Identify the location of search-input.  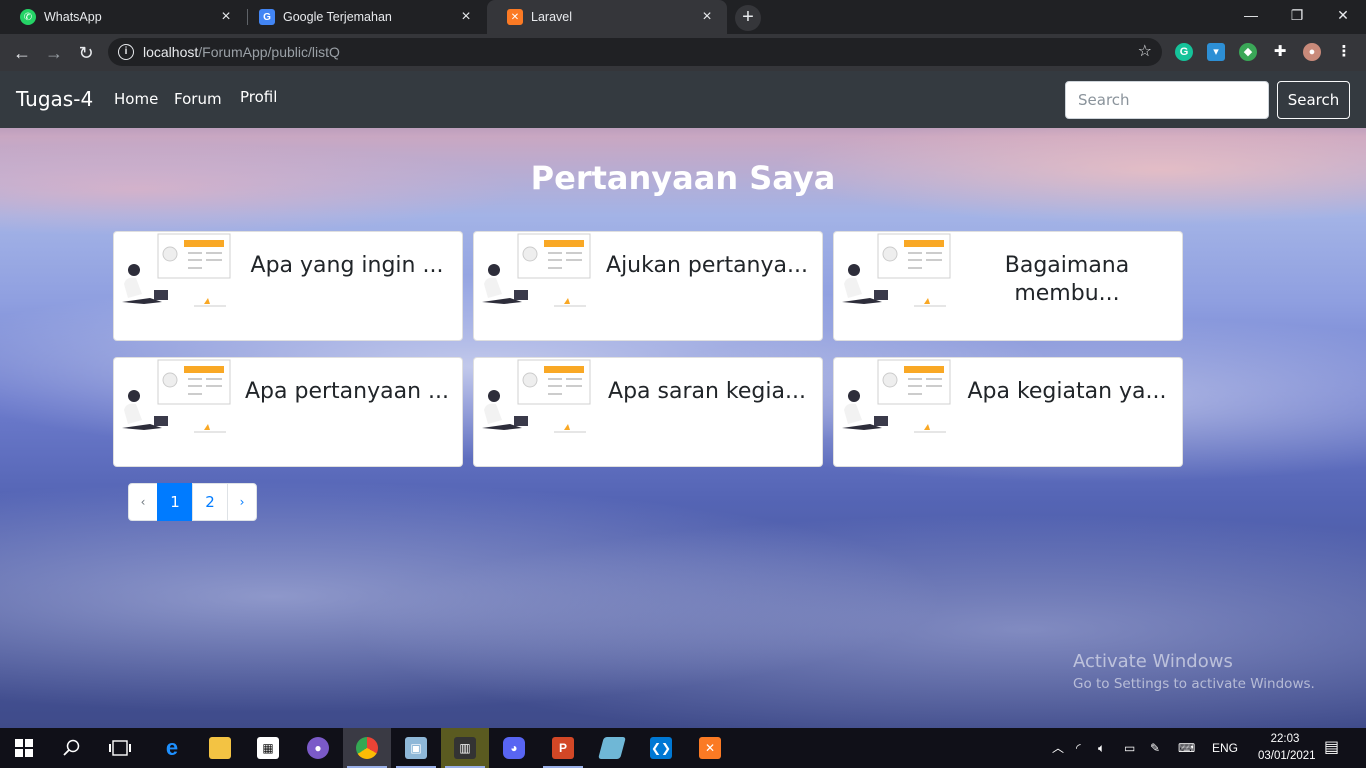
(1167, 100).